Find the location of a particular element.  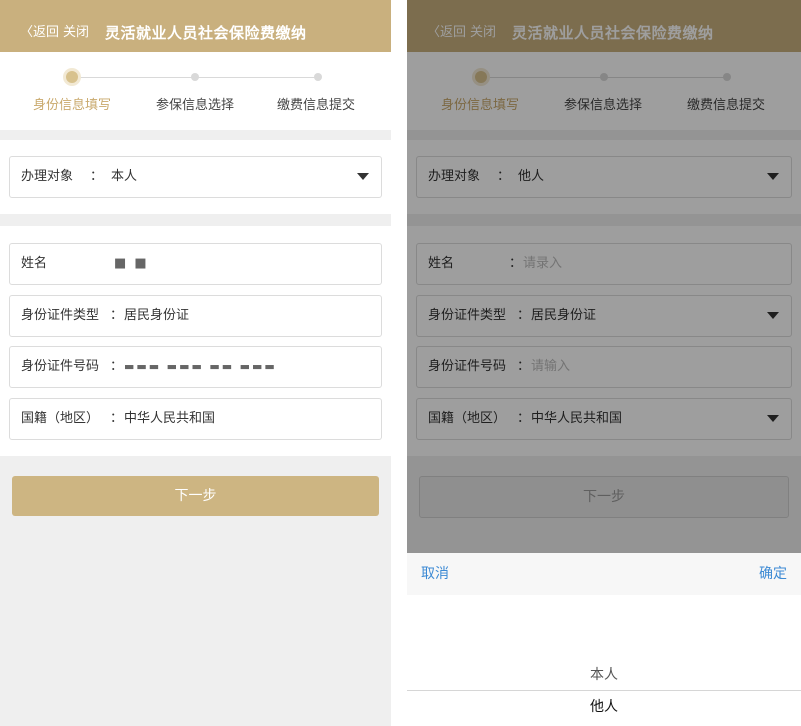

id-number-colon: ： is located at coordinates (117, 366).